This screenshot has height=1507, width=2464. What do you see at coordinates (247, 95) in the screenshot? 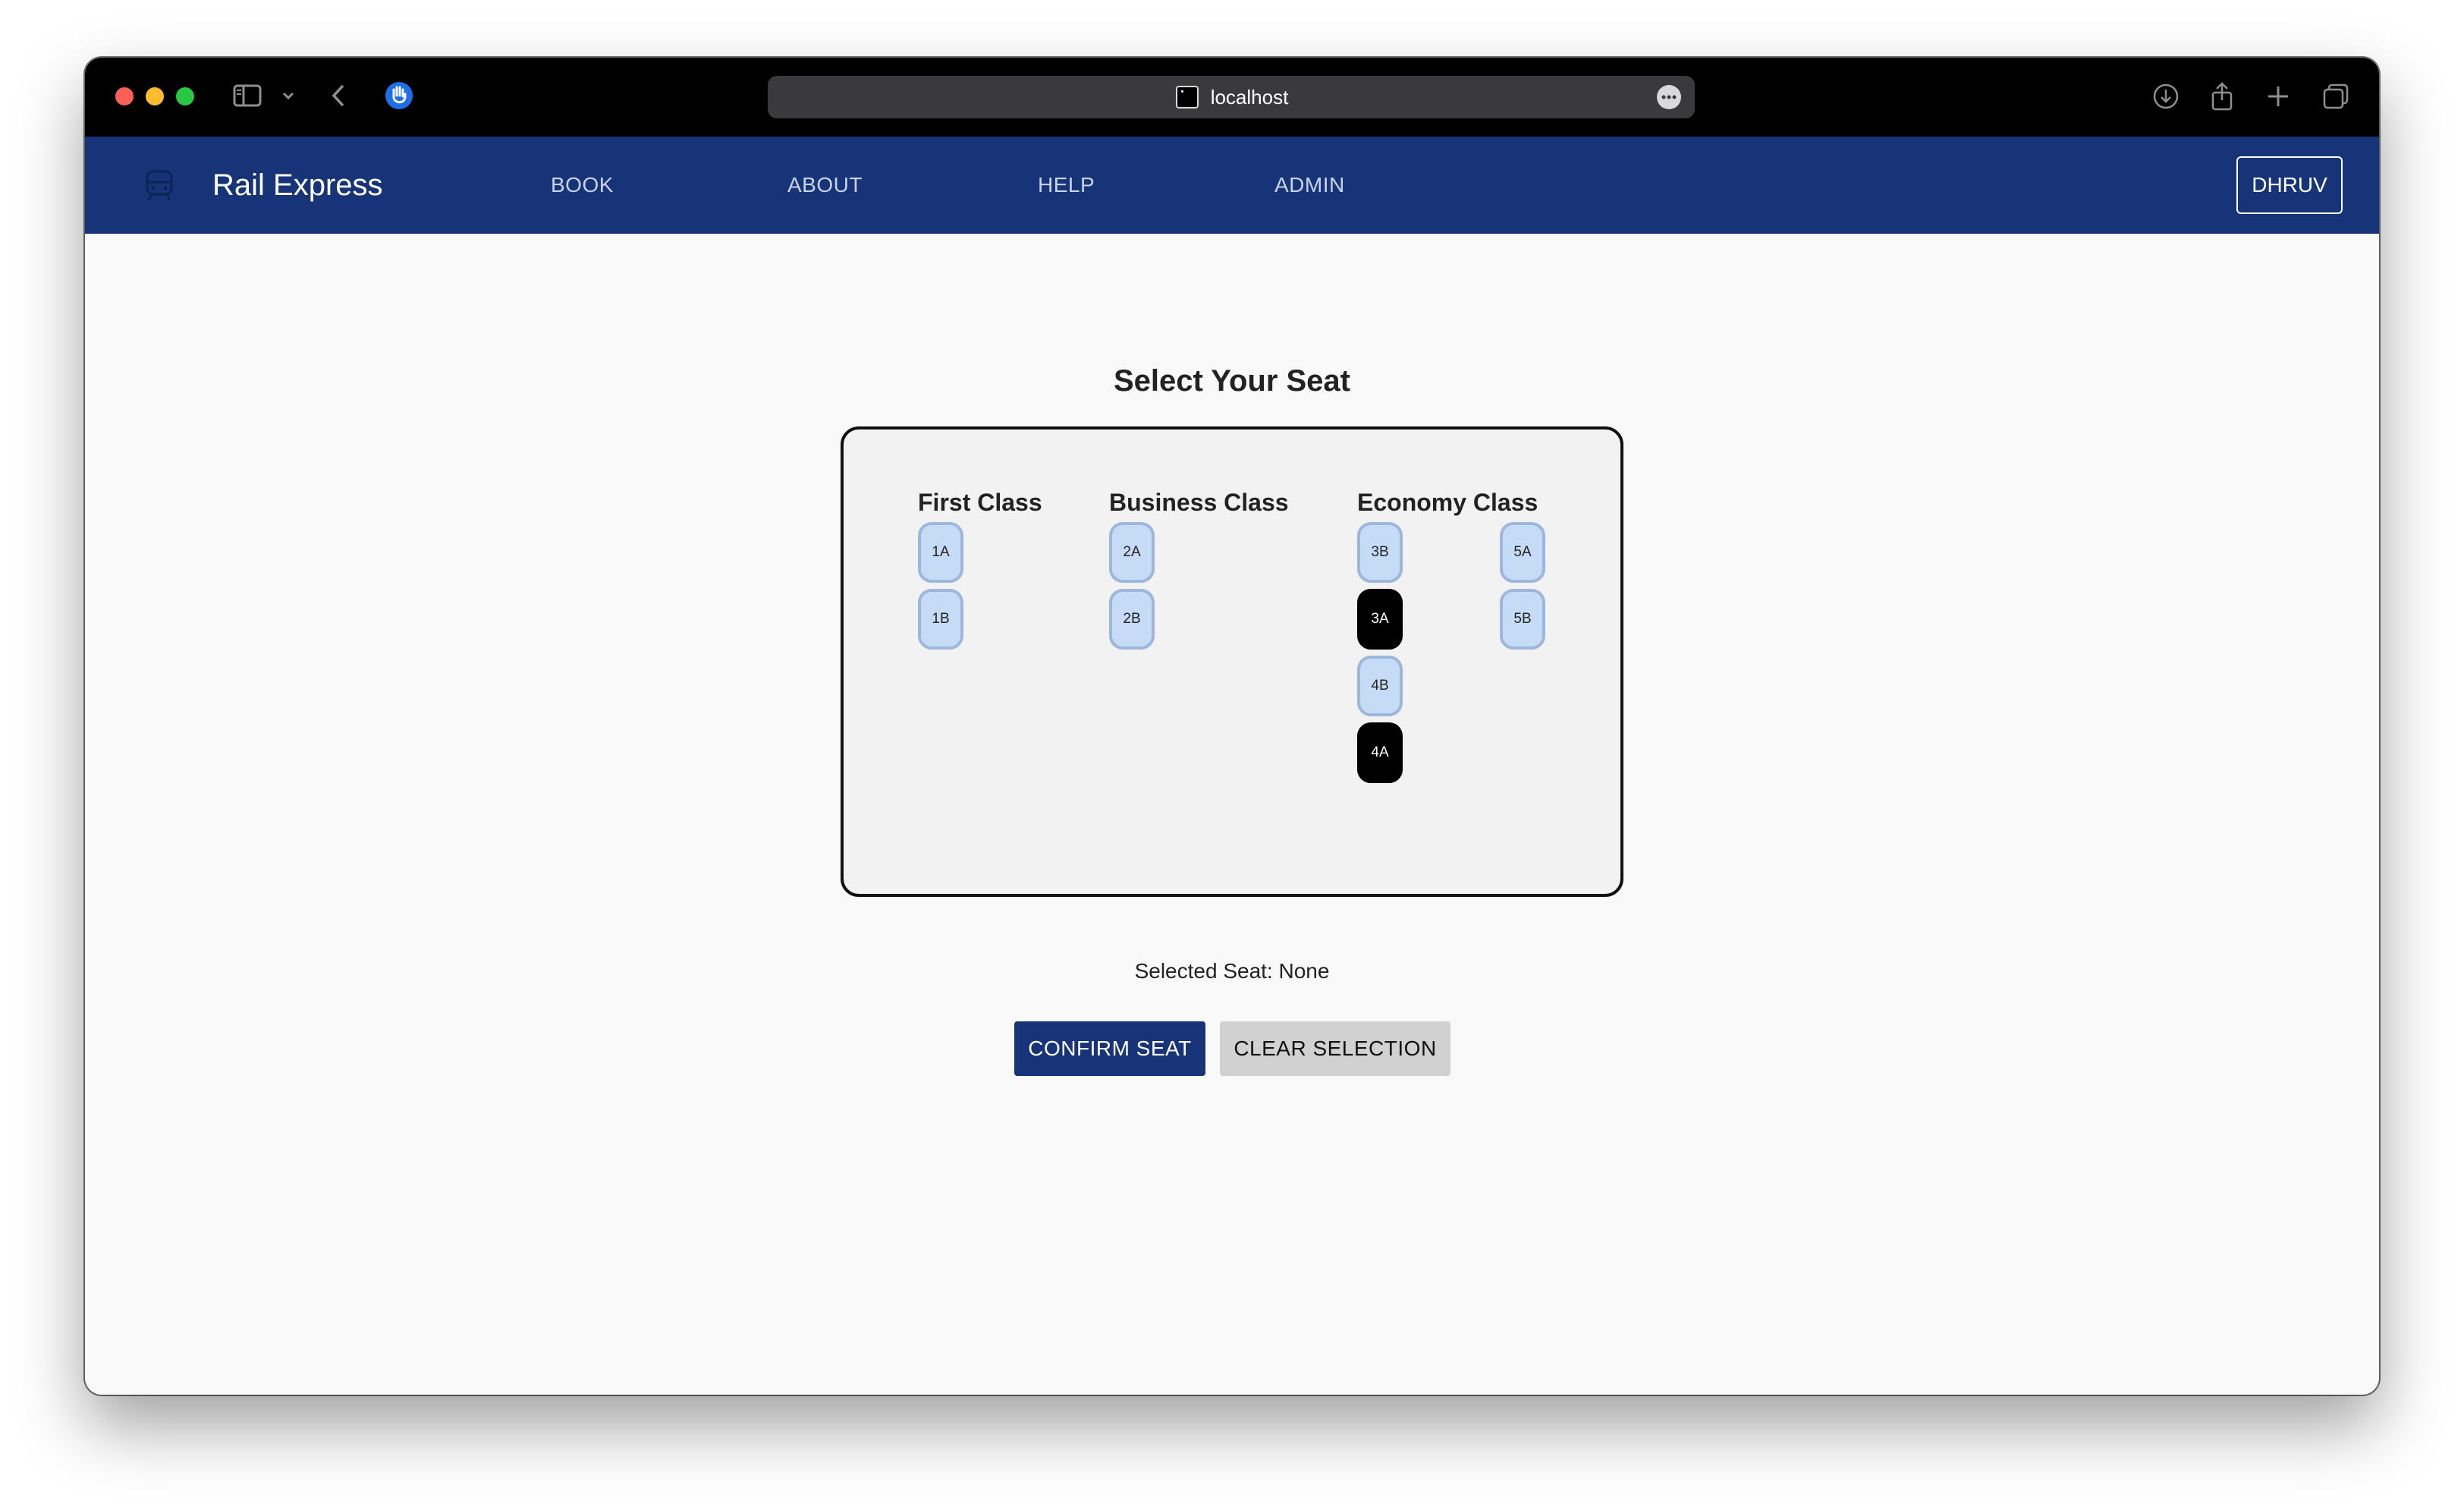
I see `sidebar-toggle-icon` at bounding box center [247, 95].